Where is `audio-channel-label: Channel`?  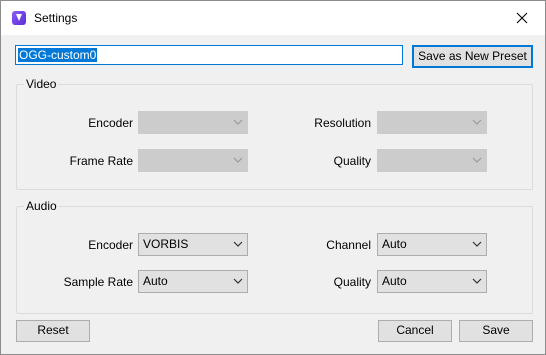 audio-channel-label: Channel is located at coordinates (348, 245).